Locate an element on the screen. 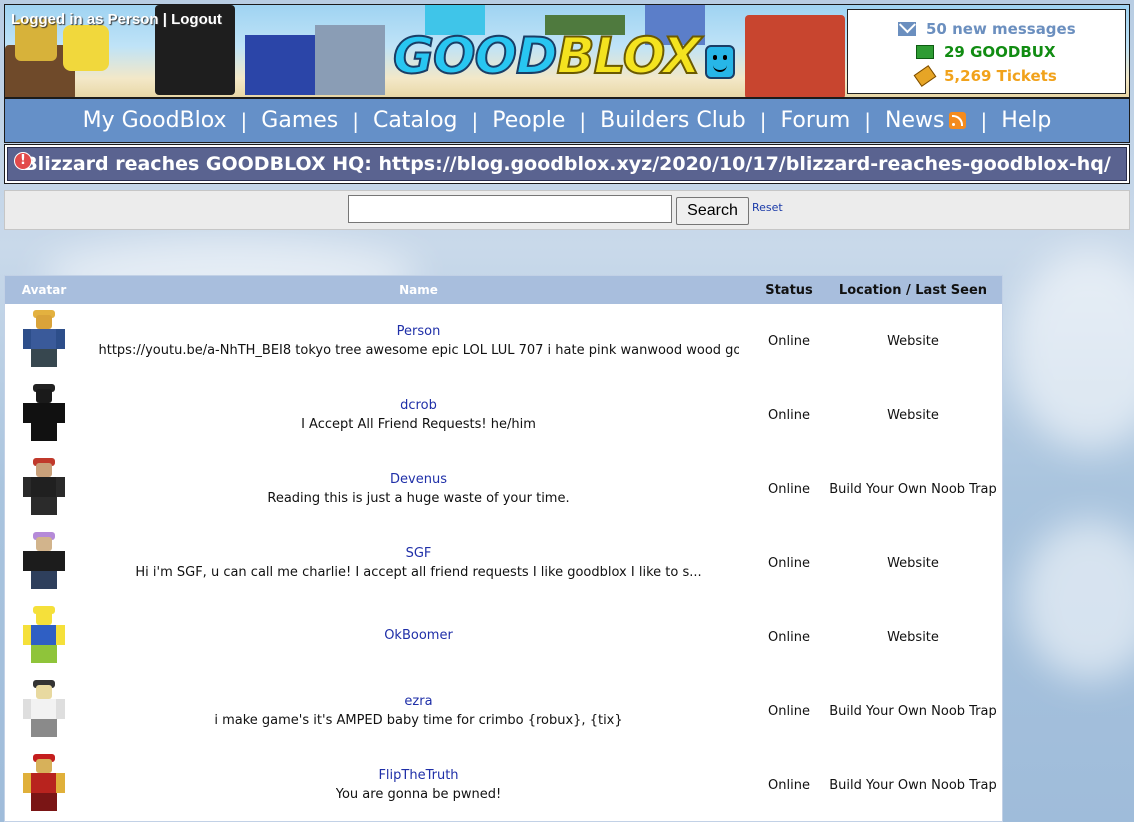 The width and height of the screenshot is (1134, 822). user-name-link: FlipTheTruth is located at coordinates (418, 775).